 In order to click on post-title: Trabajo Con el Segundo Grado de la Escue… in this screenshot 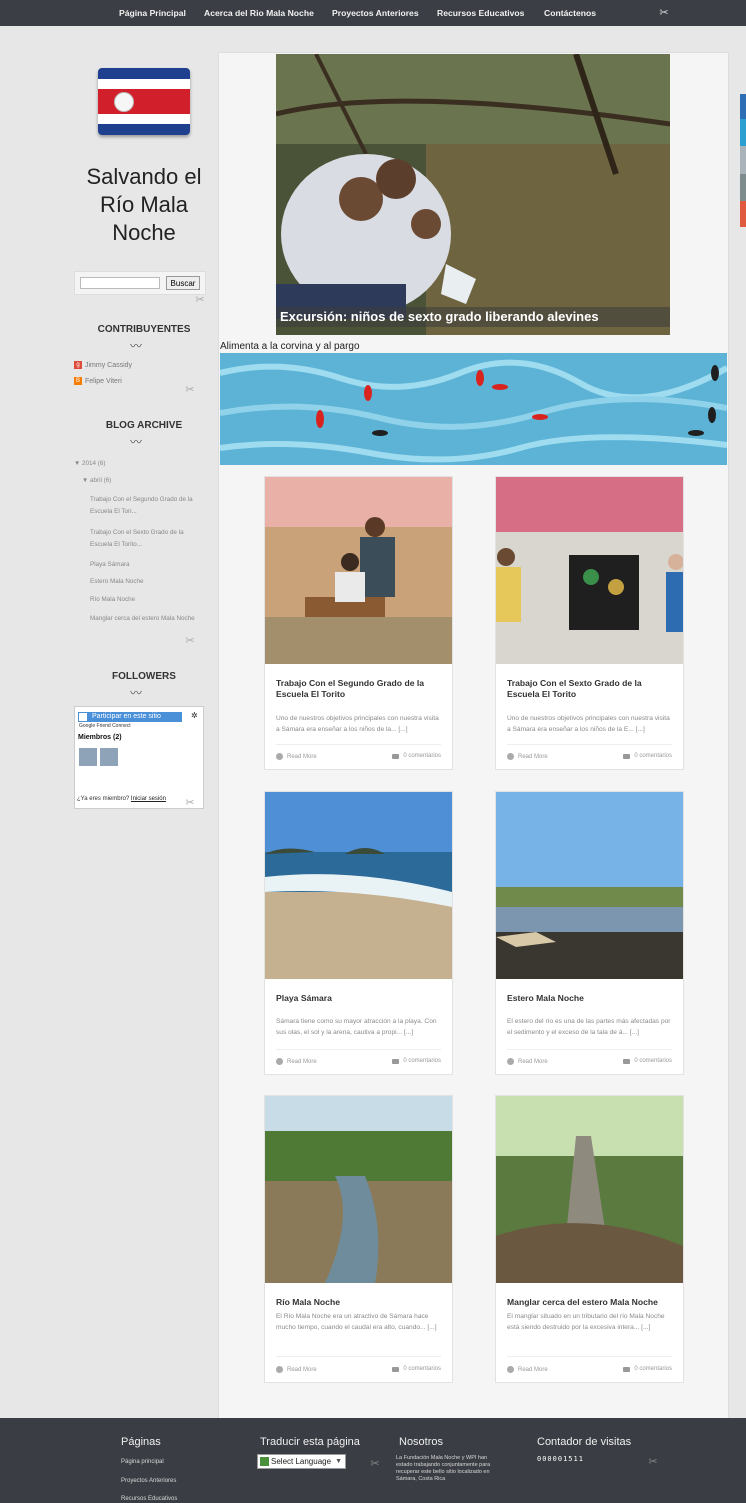, I will do `click(358, 689)`.